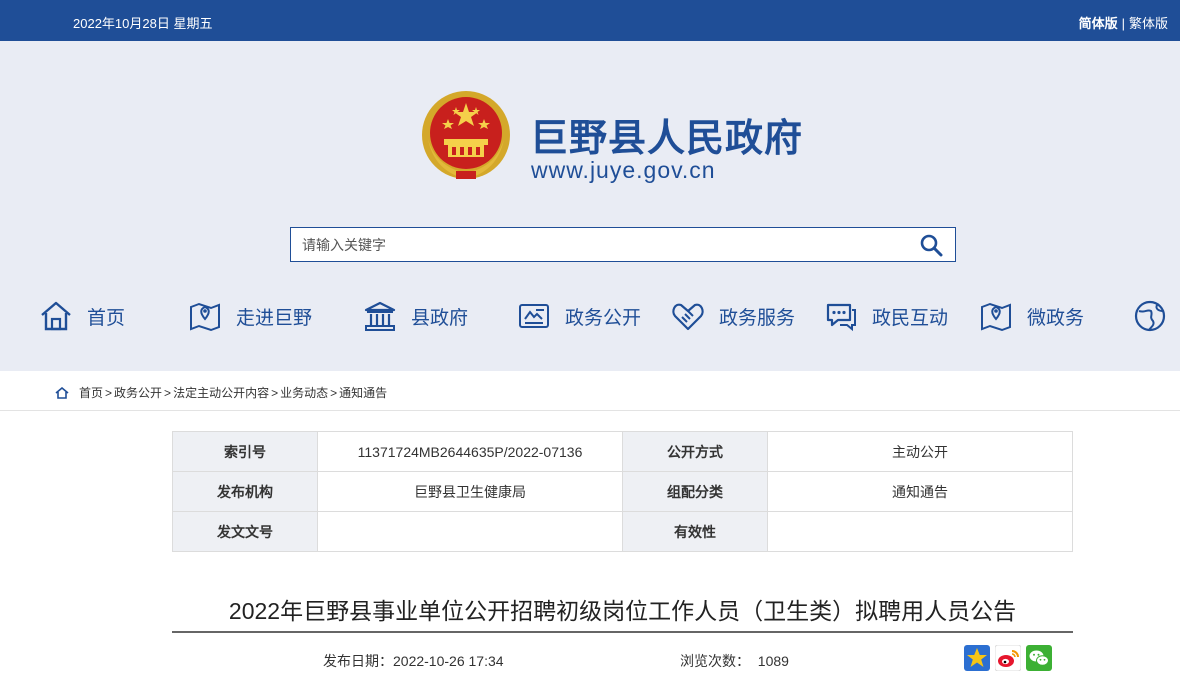  What do you see at coordinates (688, 317) in the screenshot?
I see `handshake-icon` at bounding box center [688, 317].